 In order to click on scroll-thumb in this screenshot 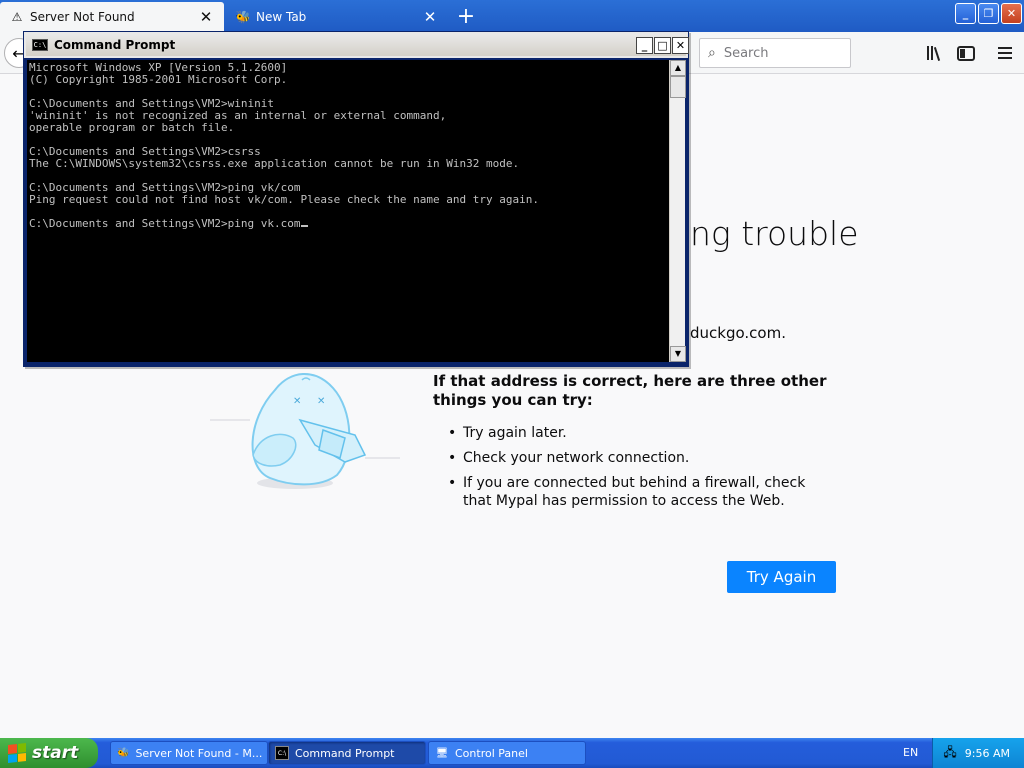, I will do `click(678, 87)`.